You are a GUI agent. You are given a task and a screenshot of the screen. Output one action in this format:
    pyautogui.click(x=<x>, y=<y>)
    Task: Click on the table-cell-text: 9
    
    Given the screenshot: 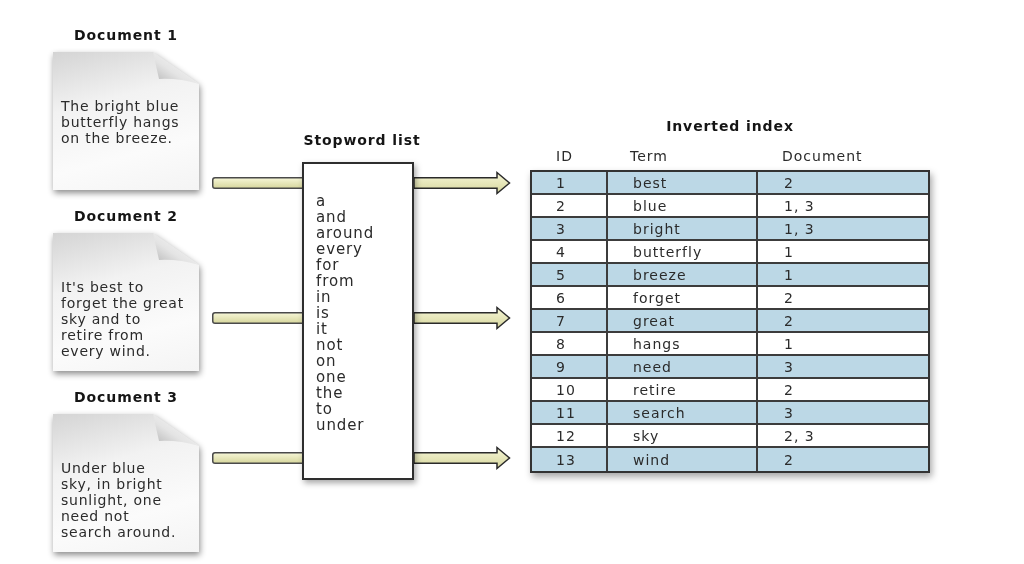 What is the action you would take?
    pyautogui.click(x=561, y=367)
    